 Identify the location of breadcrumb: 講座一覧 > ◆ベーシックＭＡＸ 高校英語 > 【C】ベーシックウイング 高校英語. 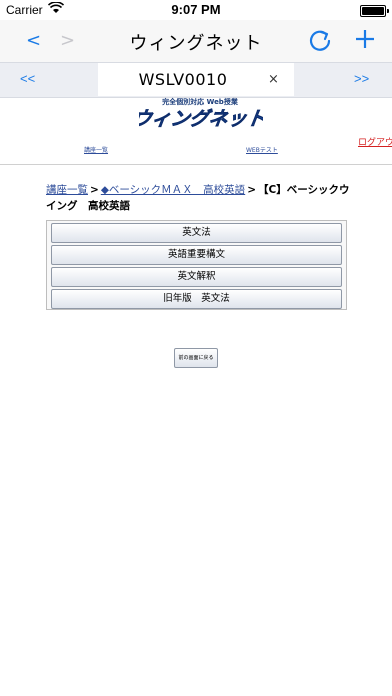
(198, 198).